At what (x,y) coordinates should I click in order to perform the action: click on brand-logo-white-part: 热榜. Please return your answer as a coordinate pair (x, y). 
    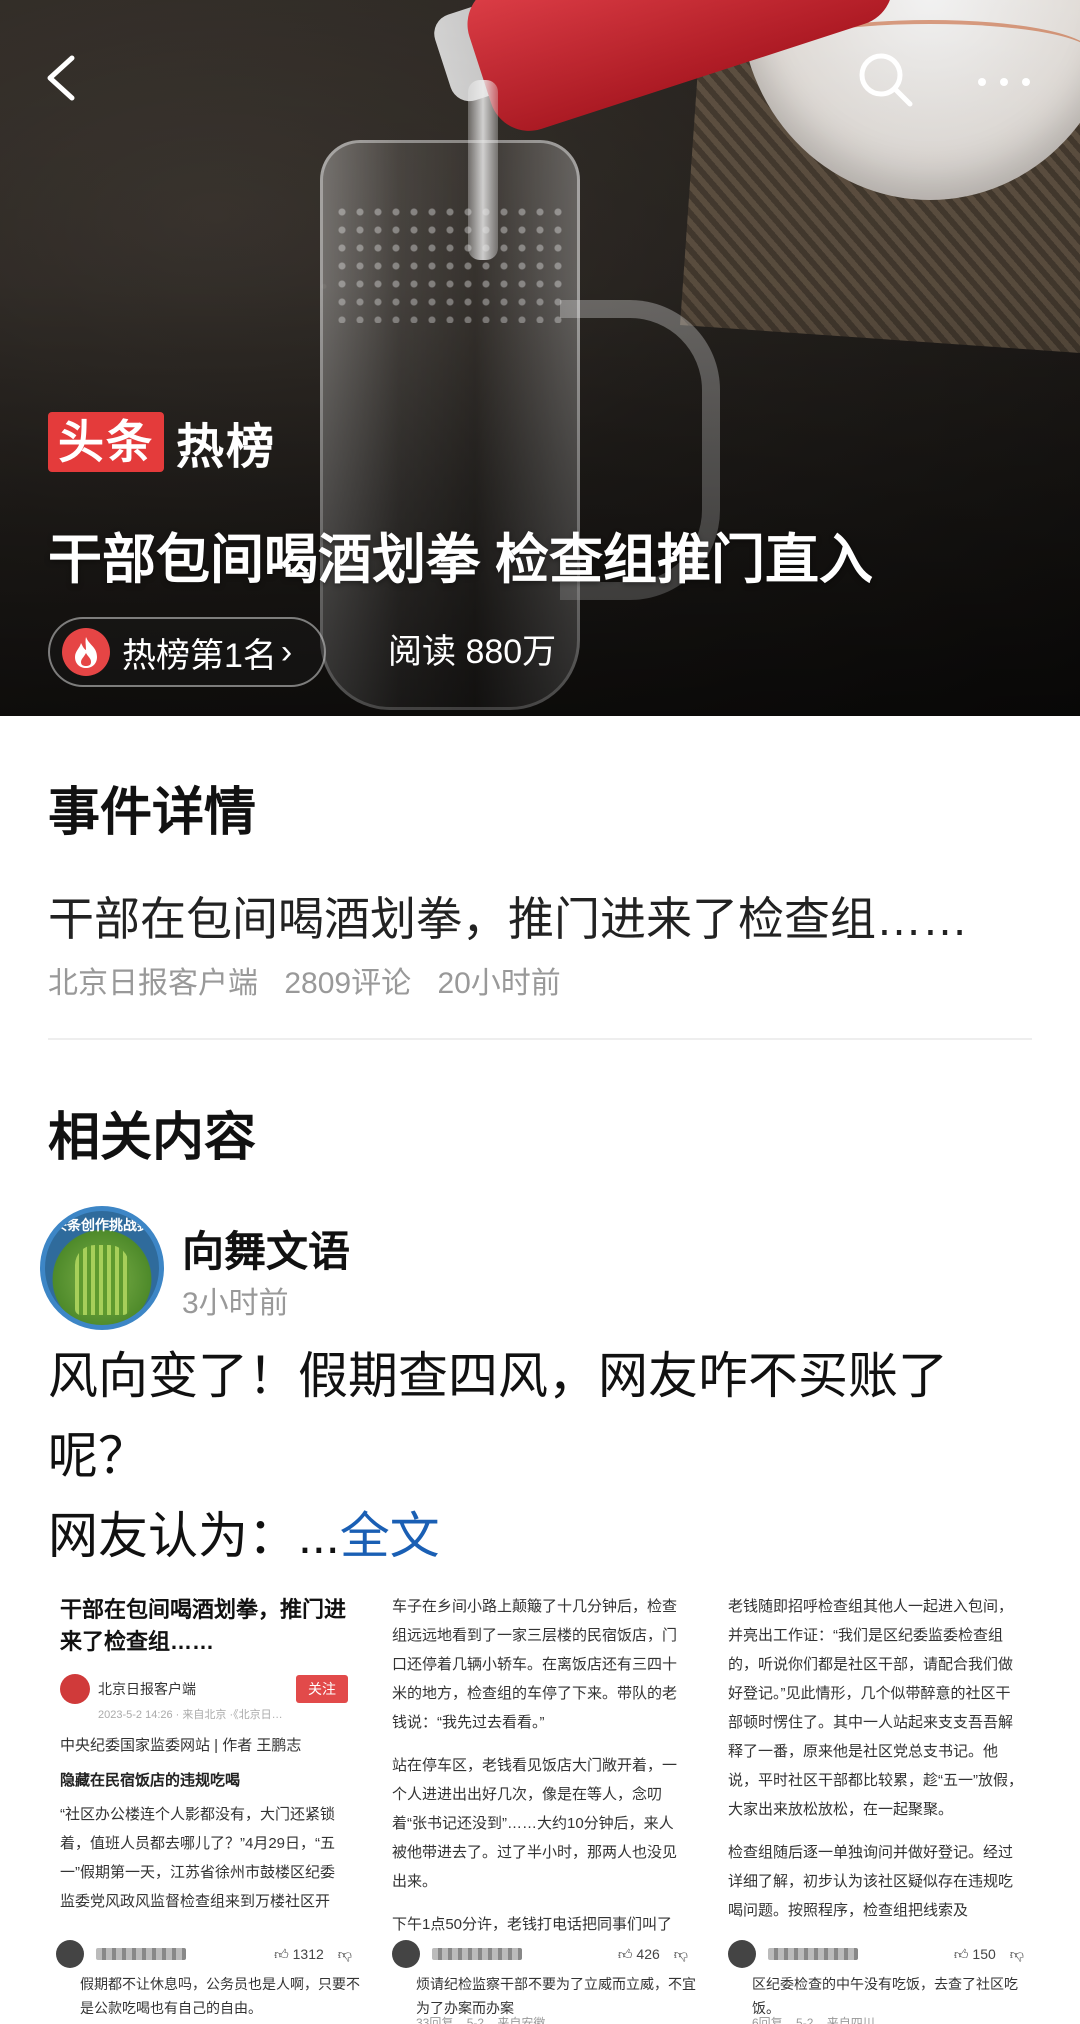
    Looking at the image, I should click on (226, 447).